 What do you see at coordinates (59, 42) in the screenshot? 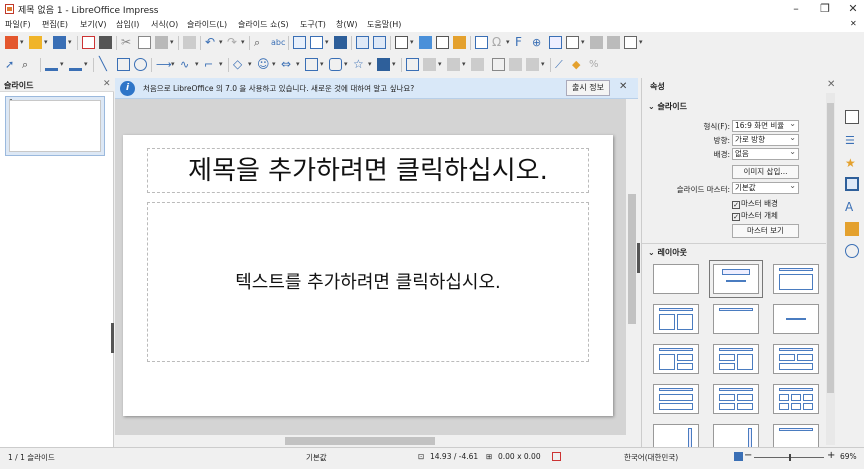
I see `save-icon` at bounding box center [59, 42].